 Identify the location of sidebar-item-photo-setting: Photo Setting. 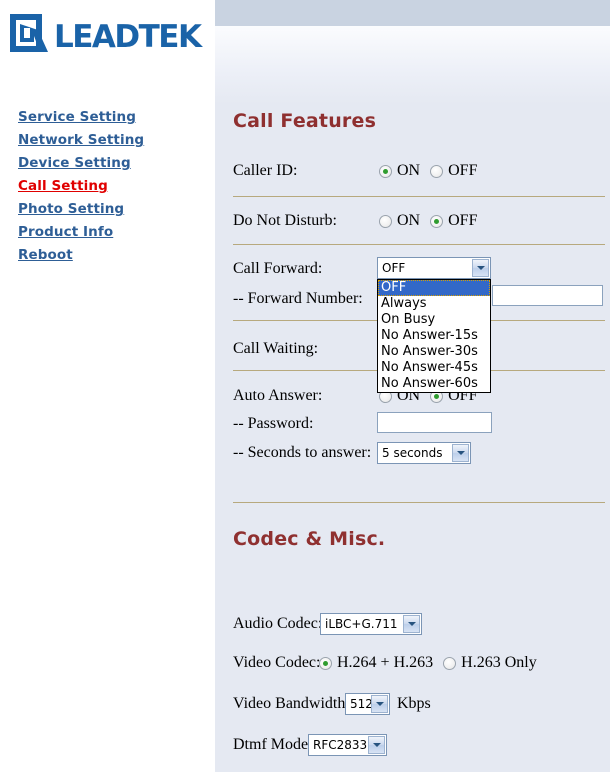
(107, 209).